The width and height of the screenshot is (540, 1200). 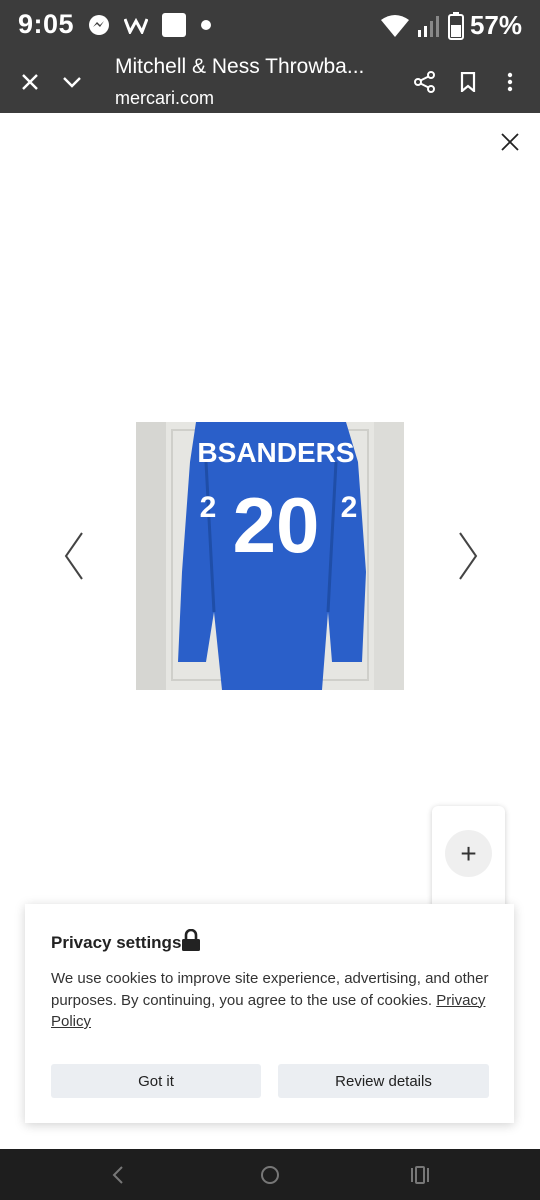 I want to click on review-details-button: Review details, so click(x=383, y=1081).